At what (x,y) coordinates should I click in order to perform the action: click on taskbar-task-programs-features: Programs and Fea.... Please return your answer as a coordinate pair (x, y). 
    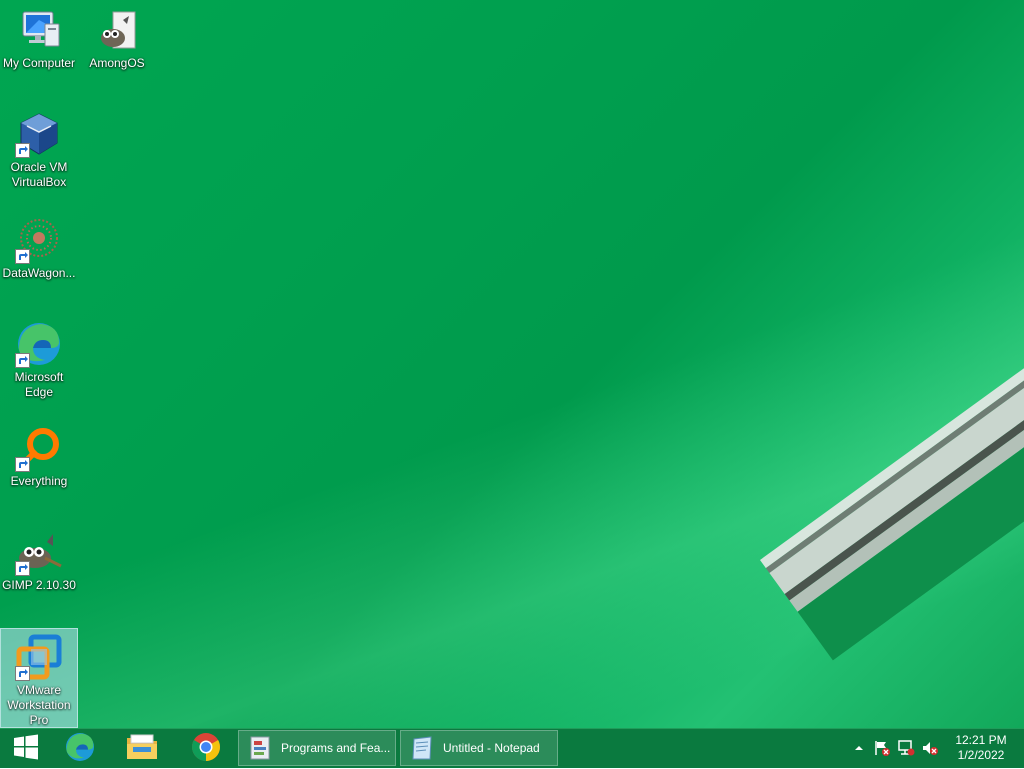
    Looking at the image, I should click on (317, 748).